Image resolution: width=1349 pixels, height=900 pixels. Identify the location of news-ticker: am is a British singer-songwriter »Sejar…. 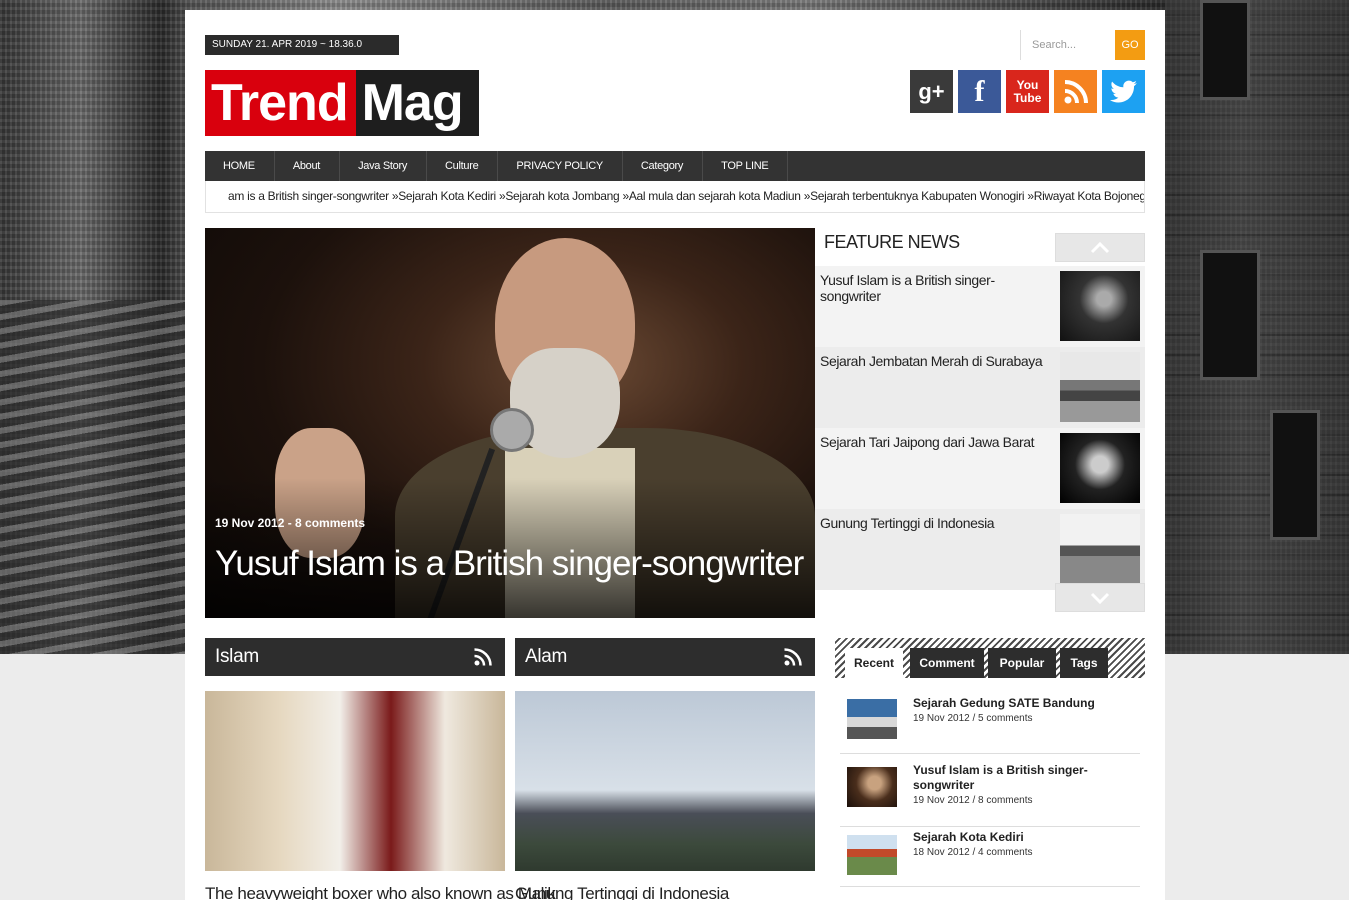
(675, 197).